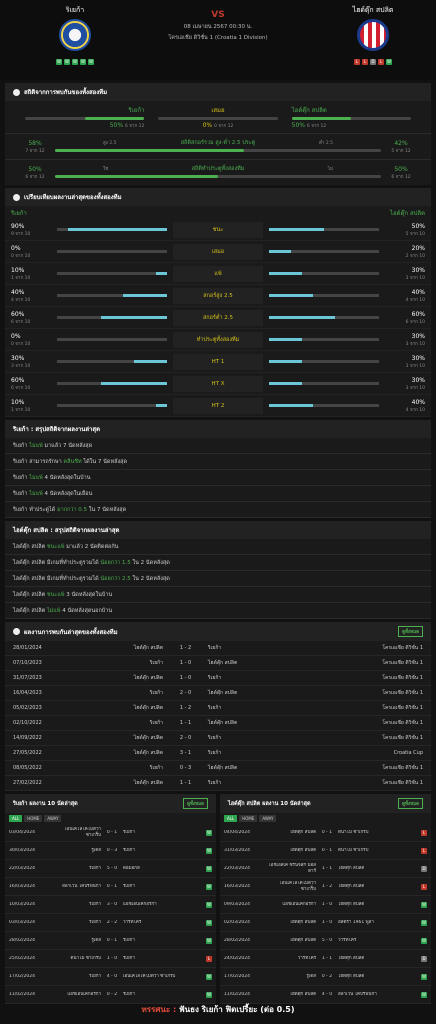 Image resolution: width=436 pixels, height=1024 pixels. Describe the element at coordinates (218, 405) in the screenshot. I see `recent-stat-label: HT 2` at that location.